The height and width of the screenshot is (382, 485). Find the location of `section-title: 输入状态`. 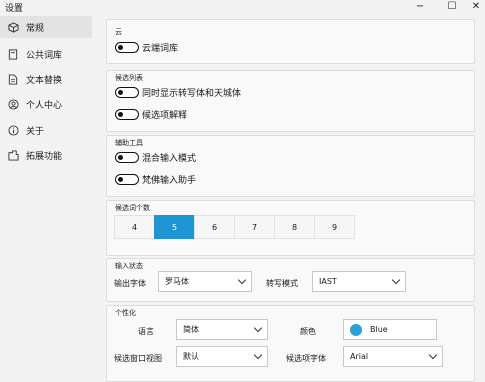

section-title: 输入状态 is located at coordinates (129, 266).